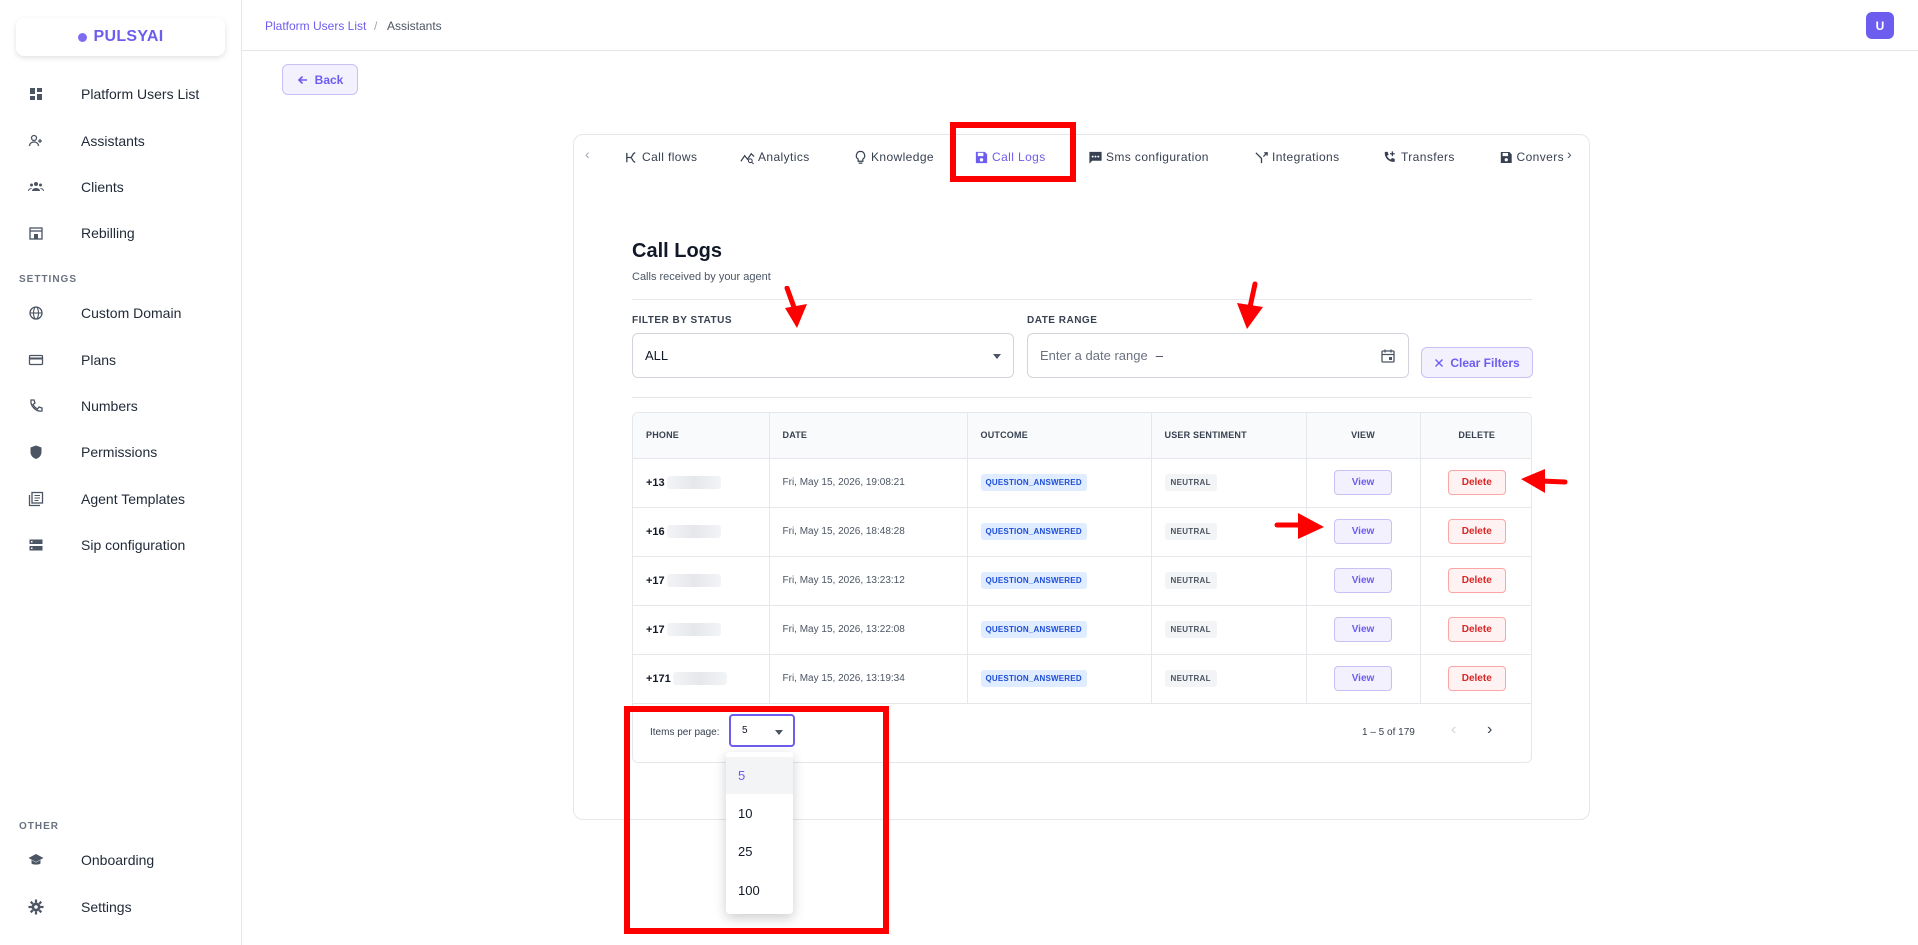 This screenshot has width=1918, height=945. I want to click on sidebar-item-platform-users-list: Platform Users List, so click(121, 94).